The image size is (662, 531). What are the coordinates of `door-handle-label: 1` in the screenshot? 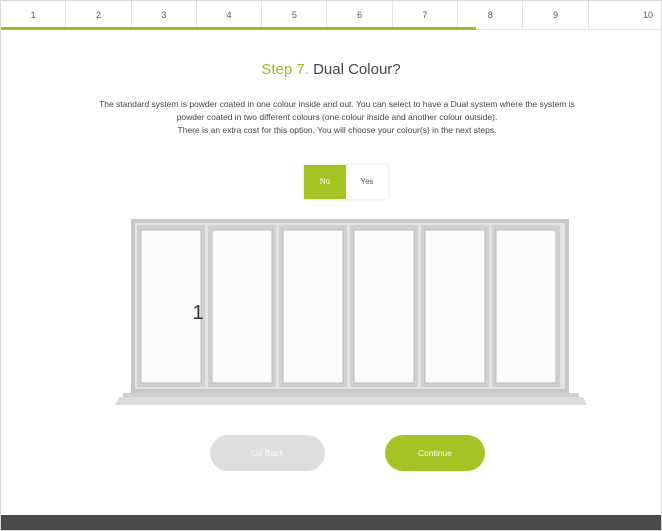 It's located at (197, 313).